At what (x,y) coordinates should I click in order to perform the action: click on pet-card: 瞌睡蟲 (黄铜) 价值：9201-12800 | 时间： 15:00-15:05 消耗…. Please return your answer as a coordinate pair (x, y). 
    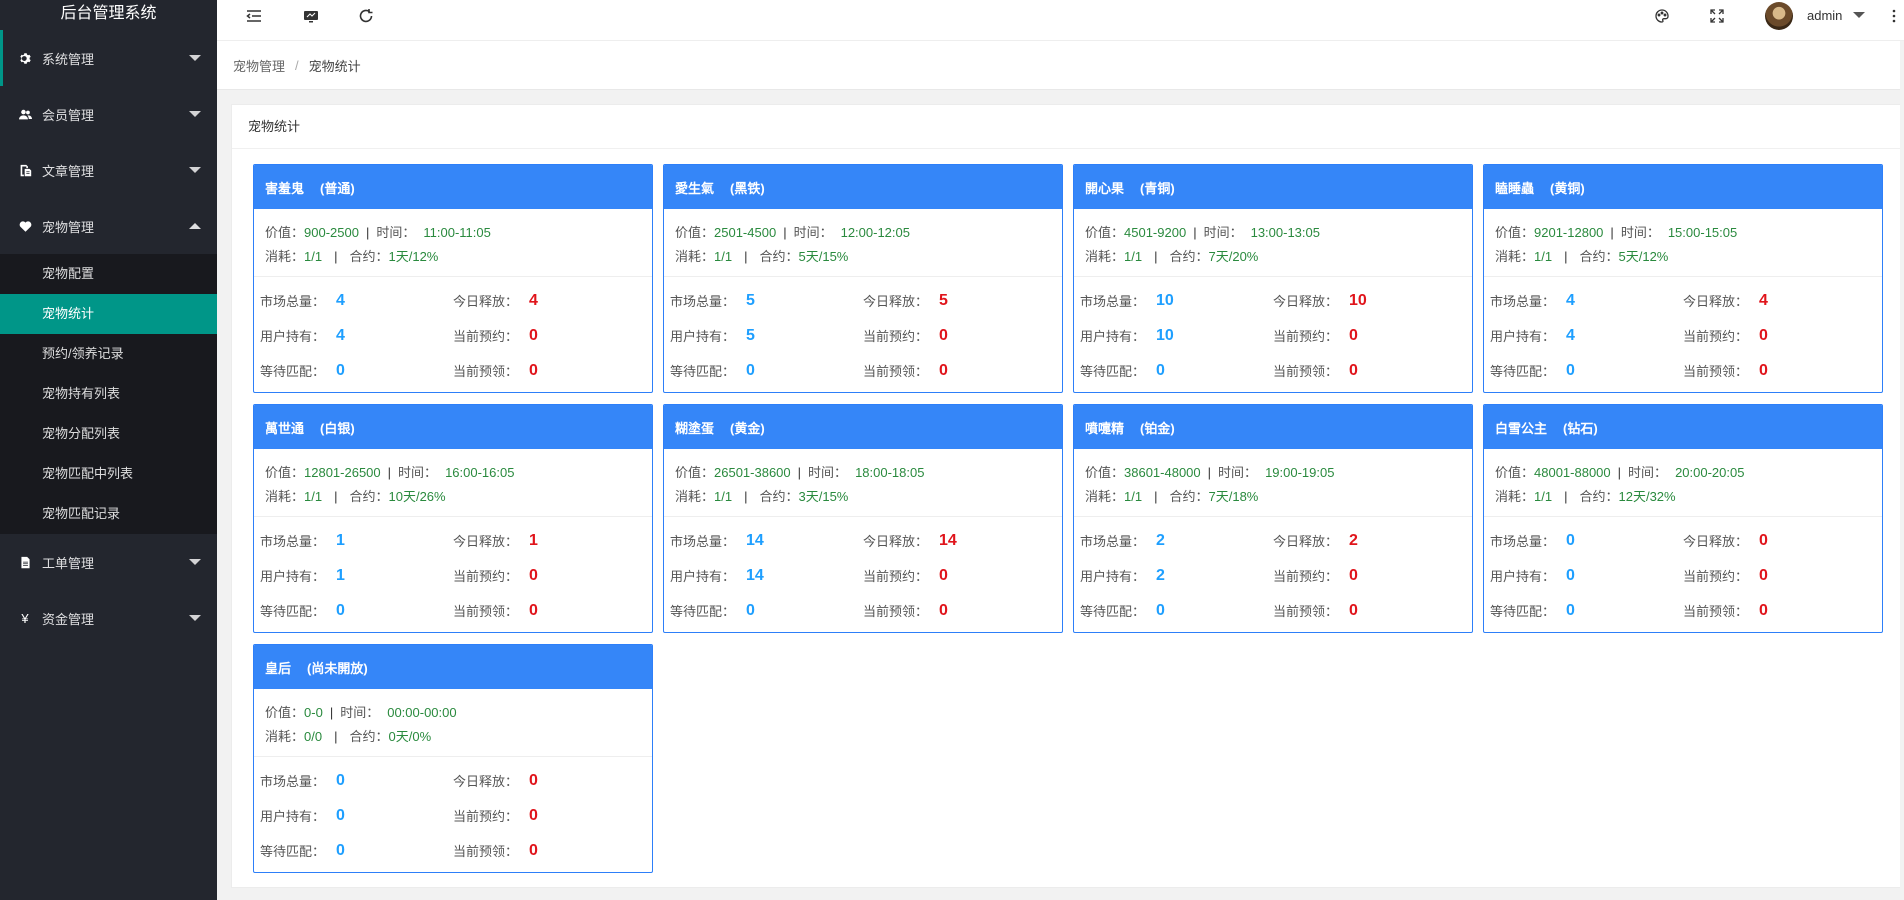
    Looking at the image, I should click on (1683, 278).